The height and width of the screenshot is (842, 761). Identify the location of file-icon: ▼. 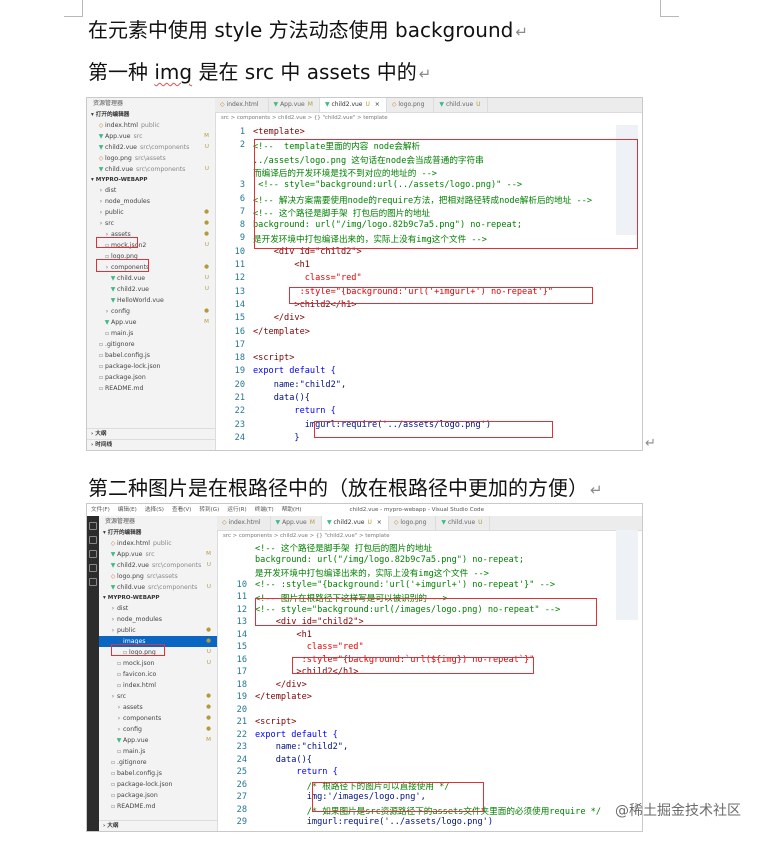
(113, 300).